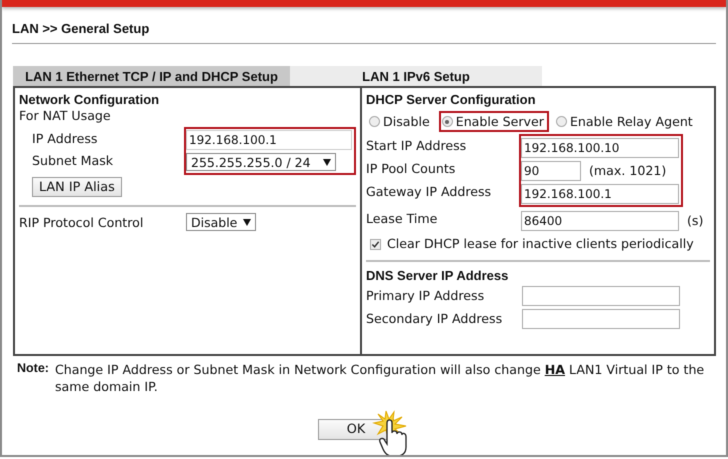  Describe the element at coordinates (493, 121) in the screenshot. I see `radio-option: Enable Server` at that location.